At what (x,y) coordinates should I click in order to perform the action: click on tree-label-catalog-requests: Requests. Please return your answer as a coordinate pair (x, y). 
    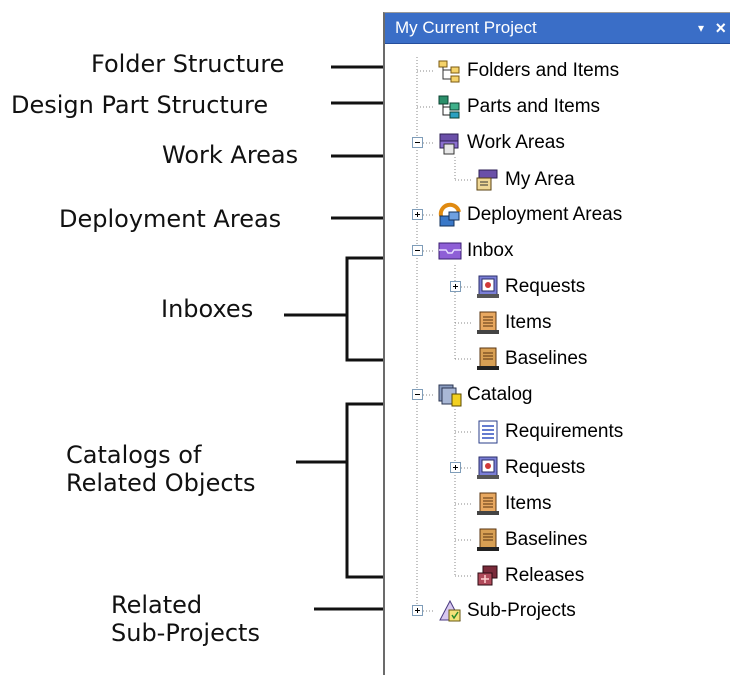
    Looking at the image, I should click on (545, 467).